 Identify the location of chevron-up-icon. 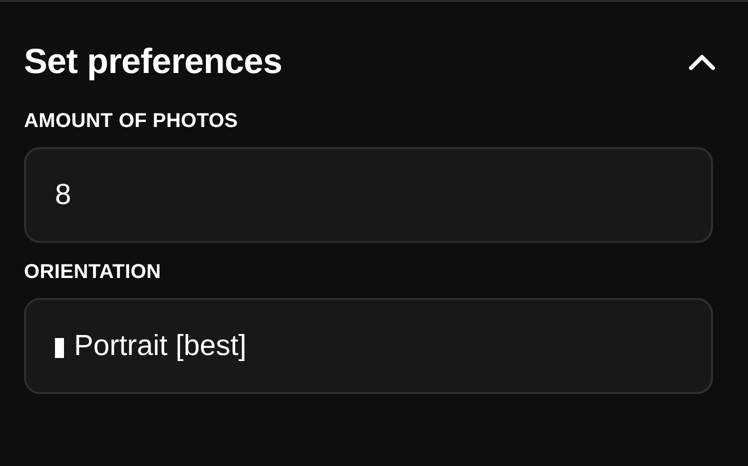
(702, 62).